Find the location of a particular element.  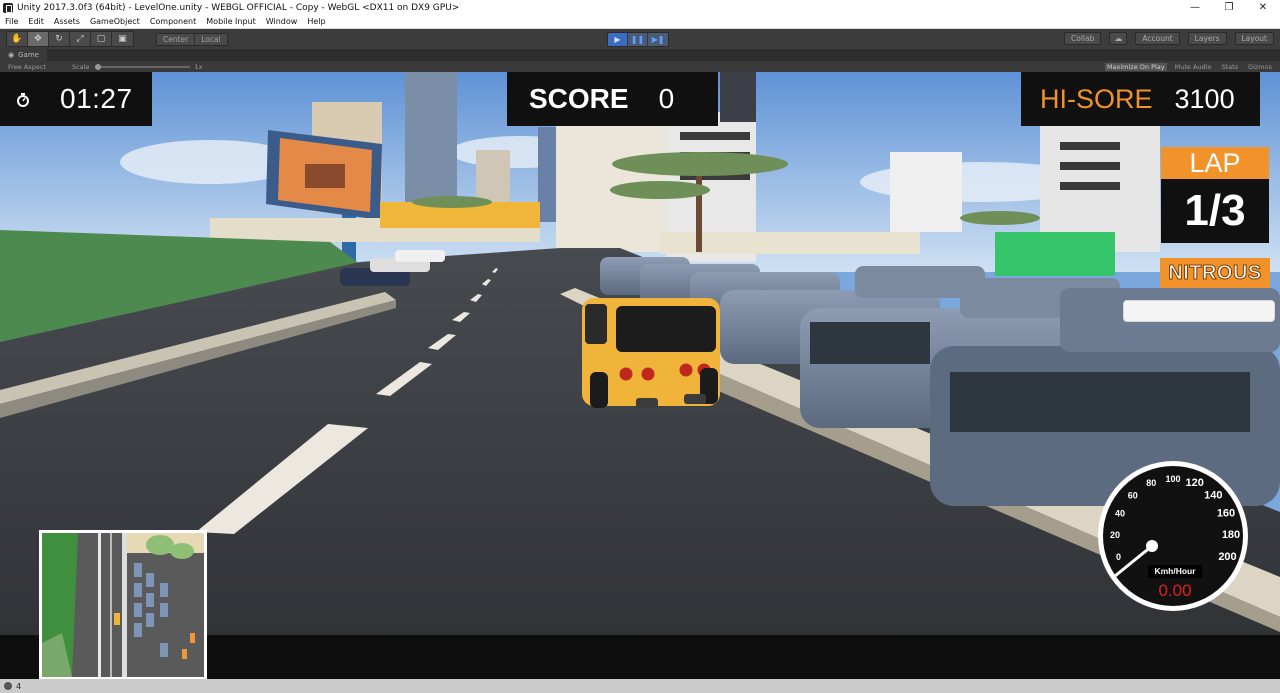

player-bus is located at coordinates (651, 353).